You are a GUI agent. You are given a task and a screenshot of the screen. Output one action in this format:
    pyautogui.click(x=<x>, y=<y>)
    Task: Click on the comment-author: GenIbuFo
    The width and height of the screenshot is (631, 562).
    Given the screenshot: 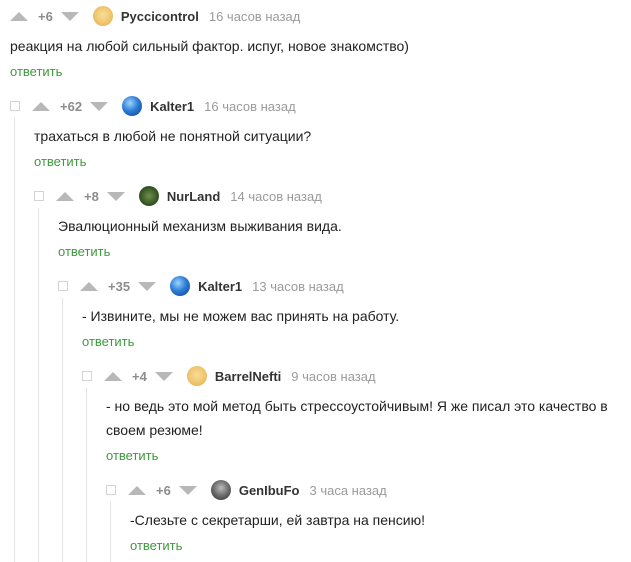 What is the action you would take?
    pyautogui.click(x=269, y=490)
    